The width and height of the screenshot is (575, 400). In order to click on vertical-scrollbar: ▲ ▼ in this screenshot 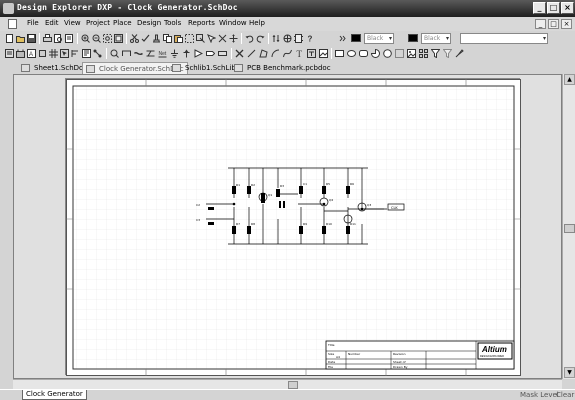, I will do `click(568, 226)`.